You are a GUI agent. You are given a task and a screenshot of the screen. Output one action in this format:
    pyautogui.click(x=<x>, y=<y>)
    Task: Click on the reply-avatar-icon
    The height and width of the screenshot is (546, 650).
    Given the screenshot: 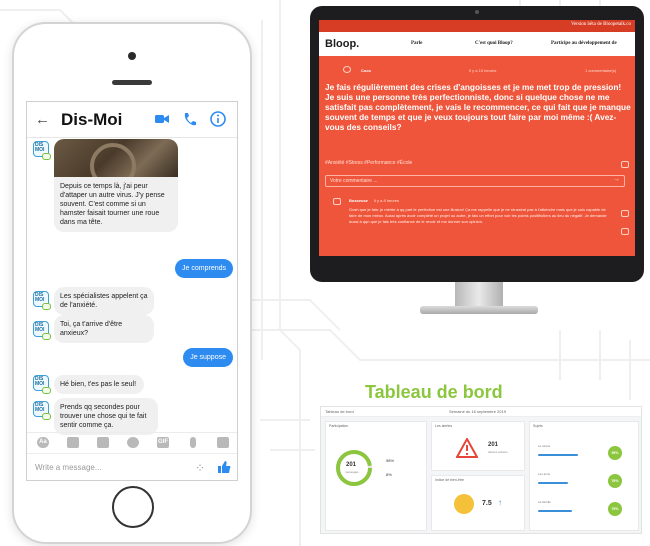 What is the action you would take?
    pyautogui.click(x=337, y=201)
    